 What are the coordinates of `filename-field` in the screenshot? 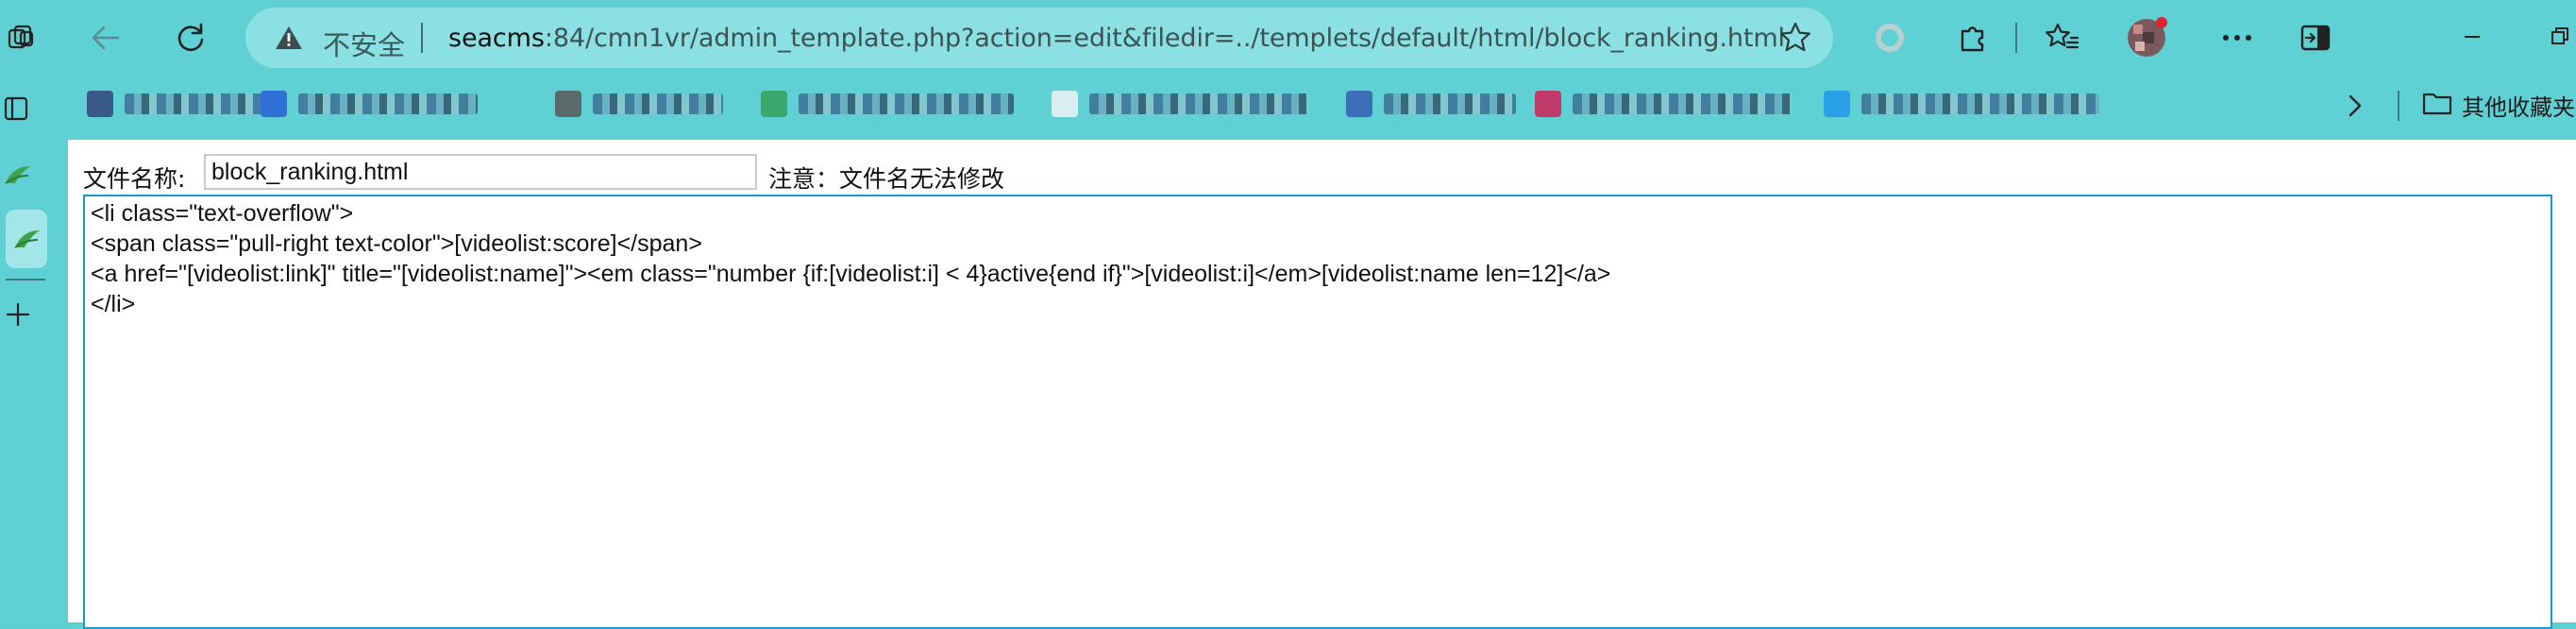 It's located at (480, 172).